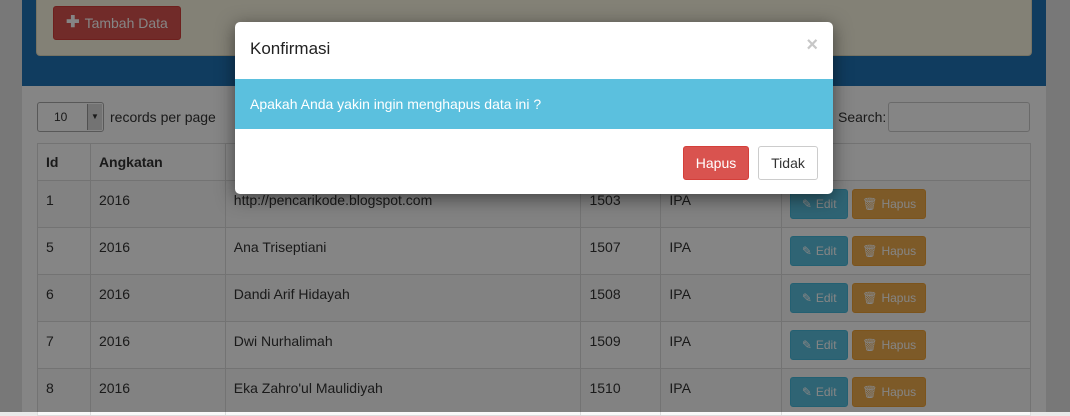 The image size is (1070, 416). What do you see at coordinates (290, 48) in the screenshot?
I see `dialog-title: Konfirmasi` at bounding box center [290, 48].